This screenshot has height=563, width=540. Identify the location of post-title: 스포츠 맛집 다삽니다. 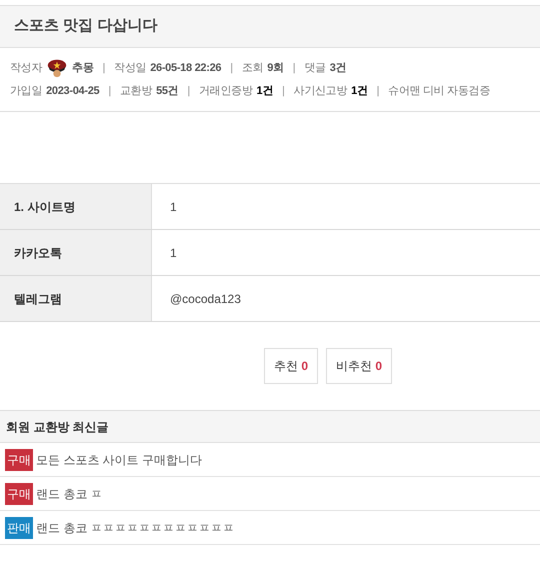
(86, 26).